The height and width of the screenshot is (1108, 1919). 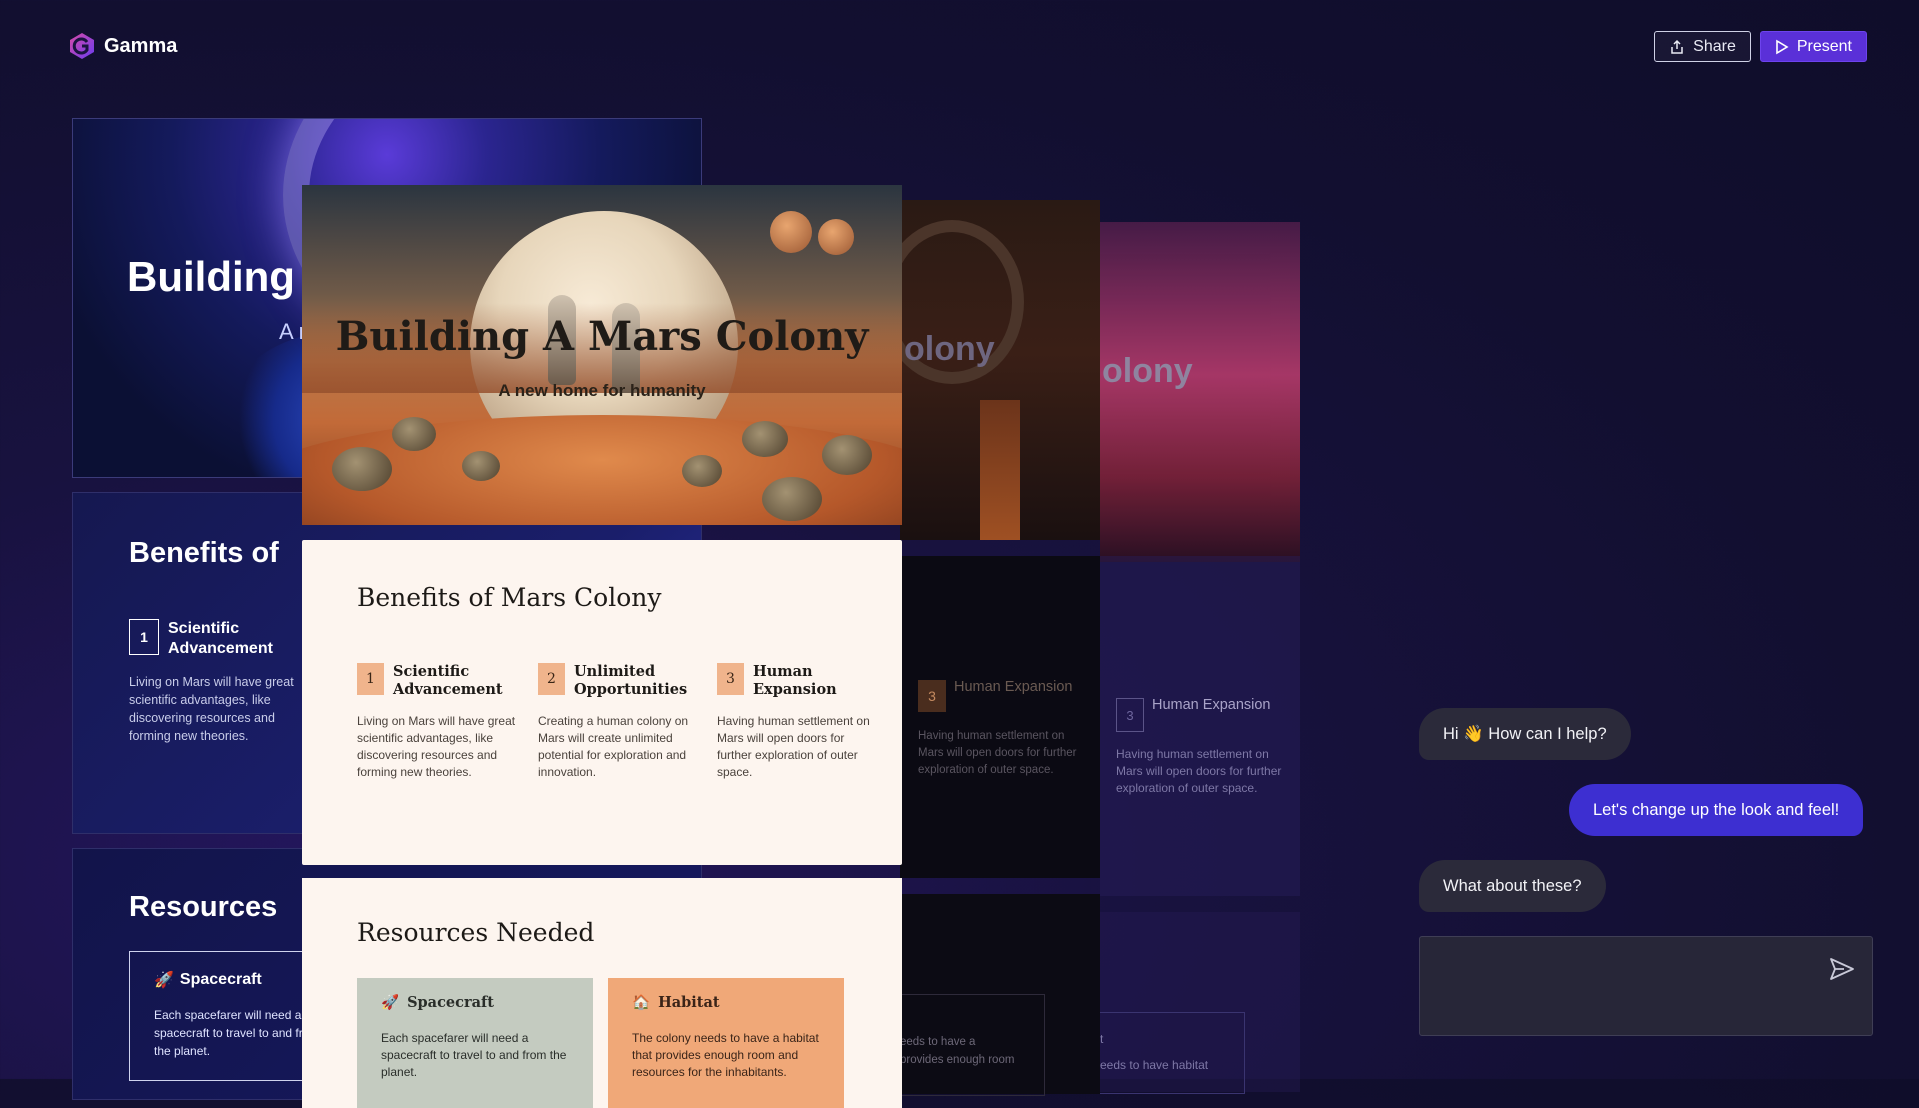 I want to click on number-badge: 2, so click(x=551, y=679).